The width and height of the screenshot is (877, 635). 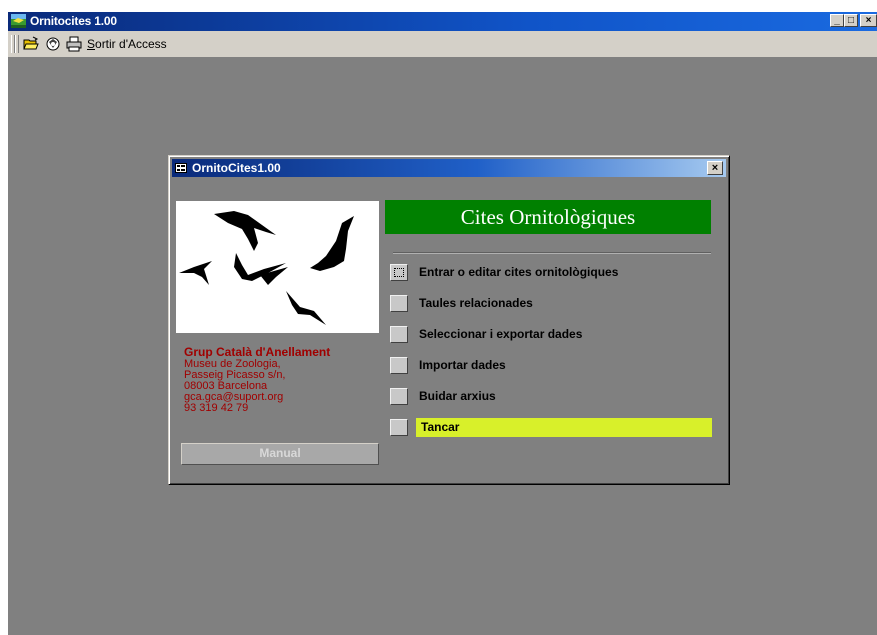 What do you see at coordinates (868, 20) in the screenshot?
I see `close-button: ×` at bounding box center [868, 20].